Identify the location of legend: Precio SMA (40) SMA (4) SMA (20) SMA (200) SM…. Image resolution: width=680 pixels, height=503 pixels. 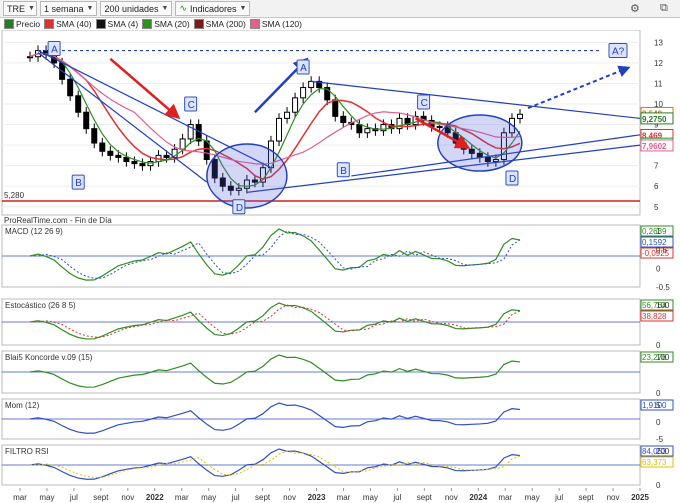
(340, 23).